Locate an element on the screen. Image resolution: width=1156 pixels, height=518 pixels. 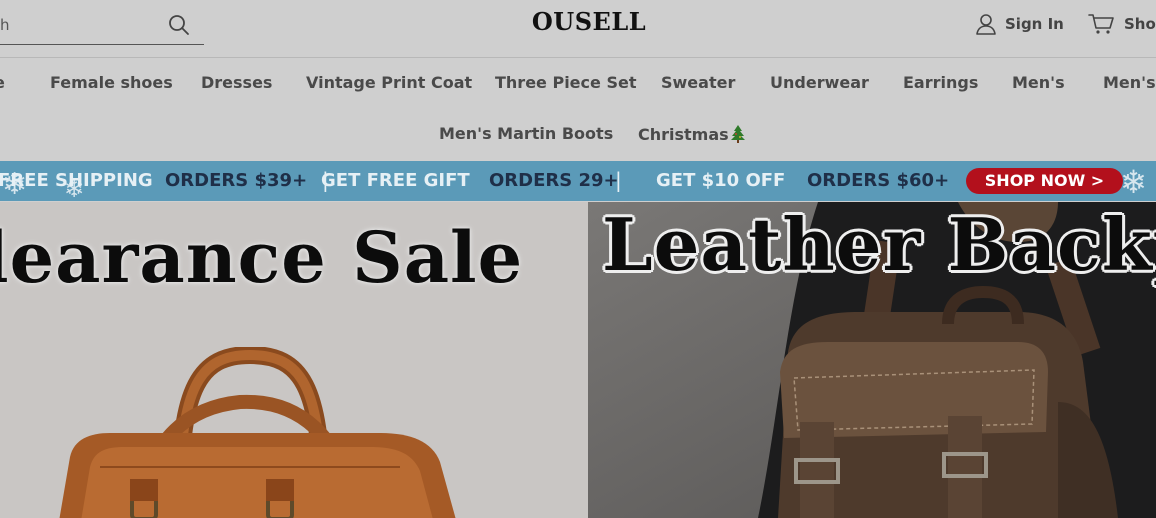
christmas-tree-icon is located at coordinates (738, 133).